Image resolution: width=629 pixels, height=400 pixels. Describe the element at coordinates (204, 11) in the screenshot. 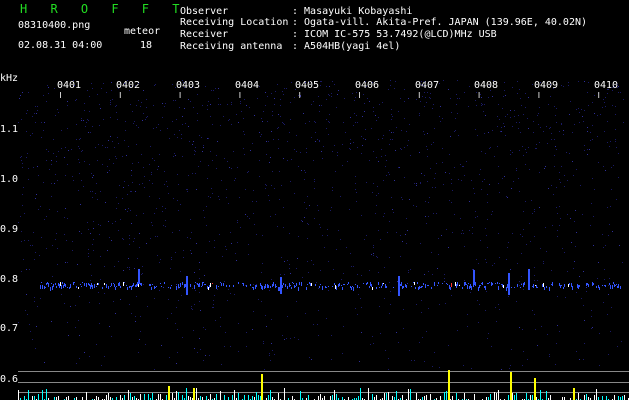

I see `info-observer-key: Observer` at that location.